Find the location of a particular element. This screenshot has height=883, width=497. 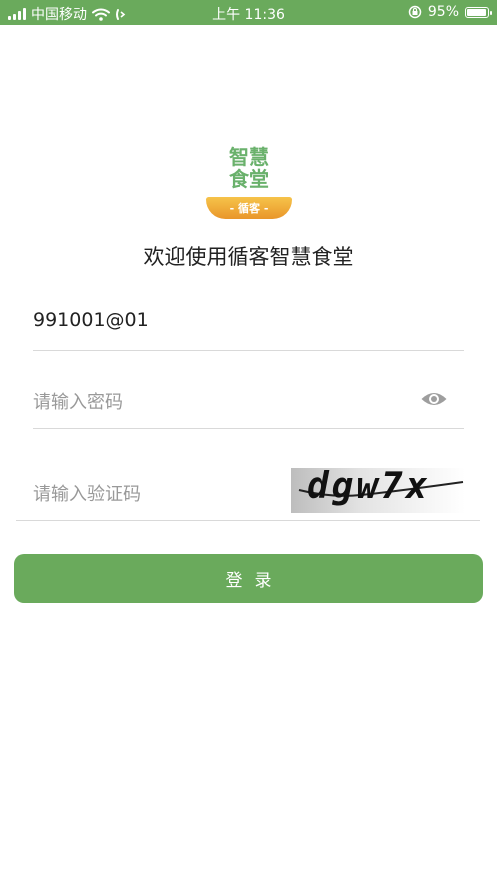

password-divider is located at coordinates (248, 428).